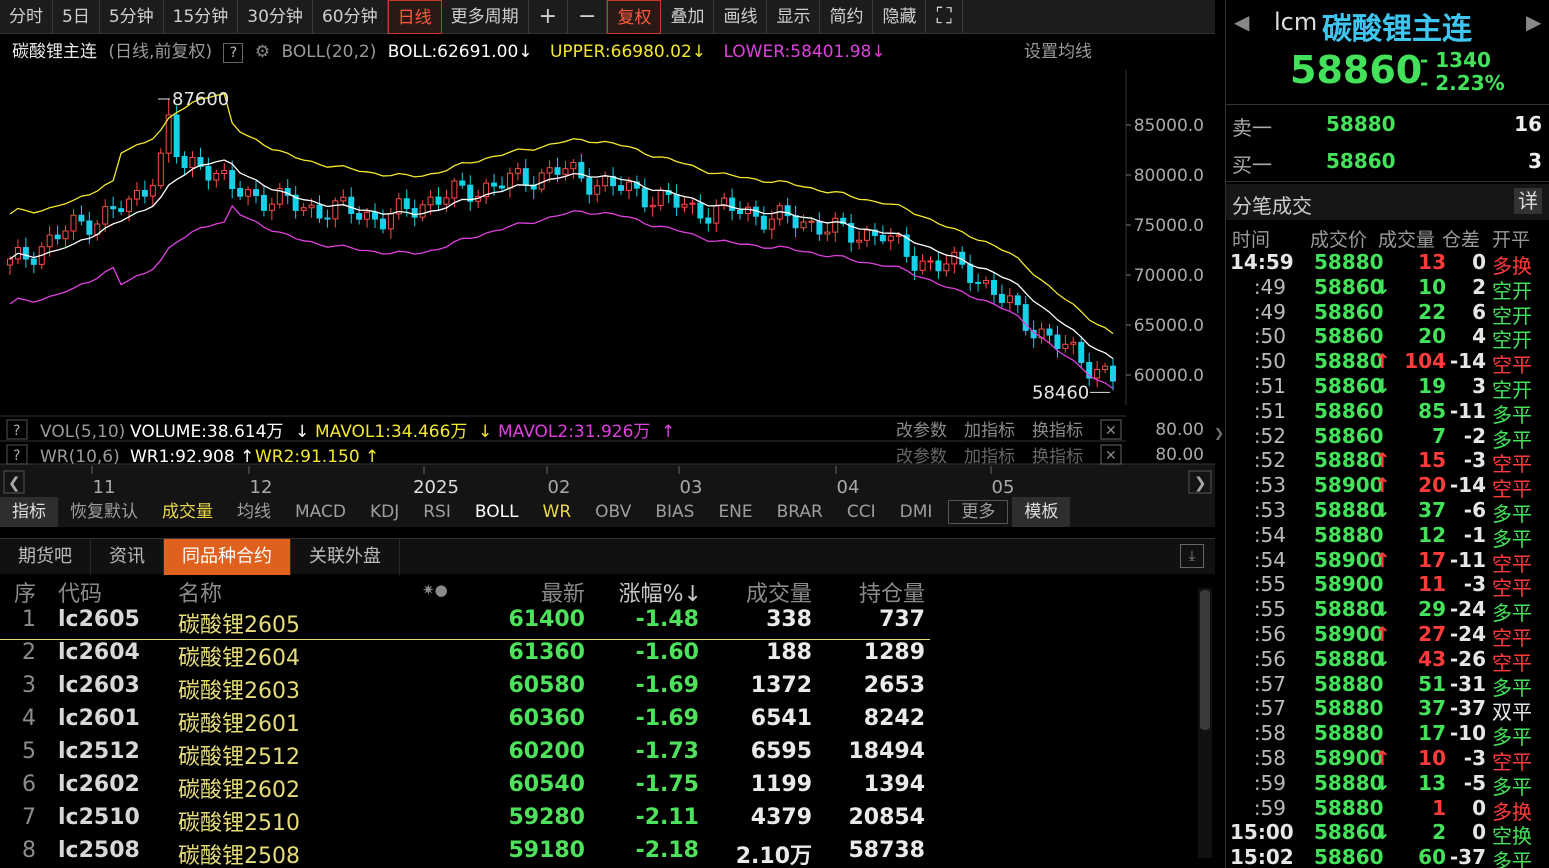 Image resolution: width=1549 pixels, height=868 pixels. I want to click on indicator-tab-10: BIAS, so click(674, 512).